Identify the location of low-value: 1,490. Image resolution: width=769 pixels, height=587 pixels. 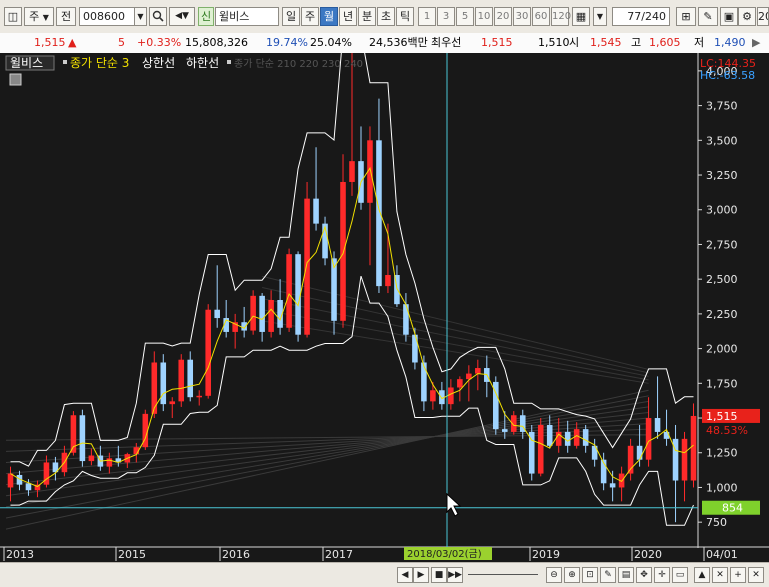
(730, 42).